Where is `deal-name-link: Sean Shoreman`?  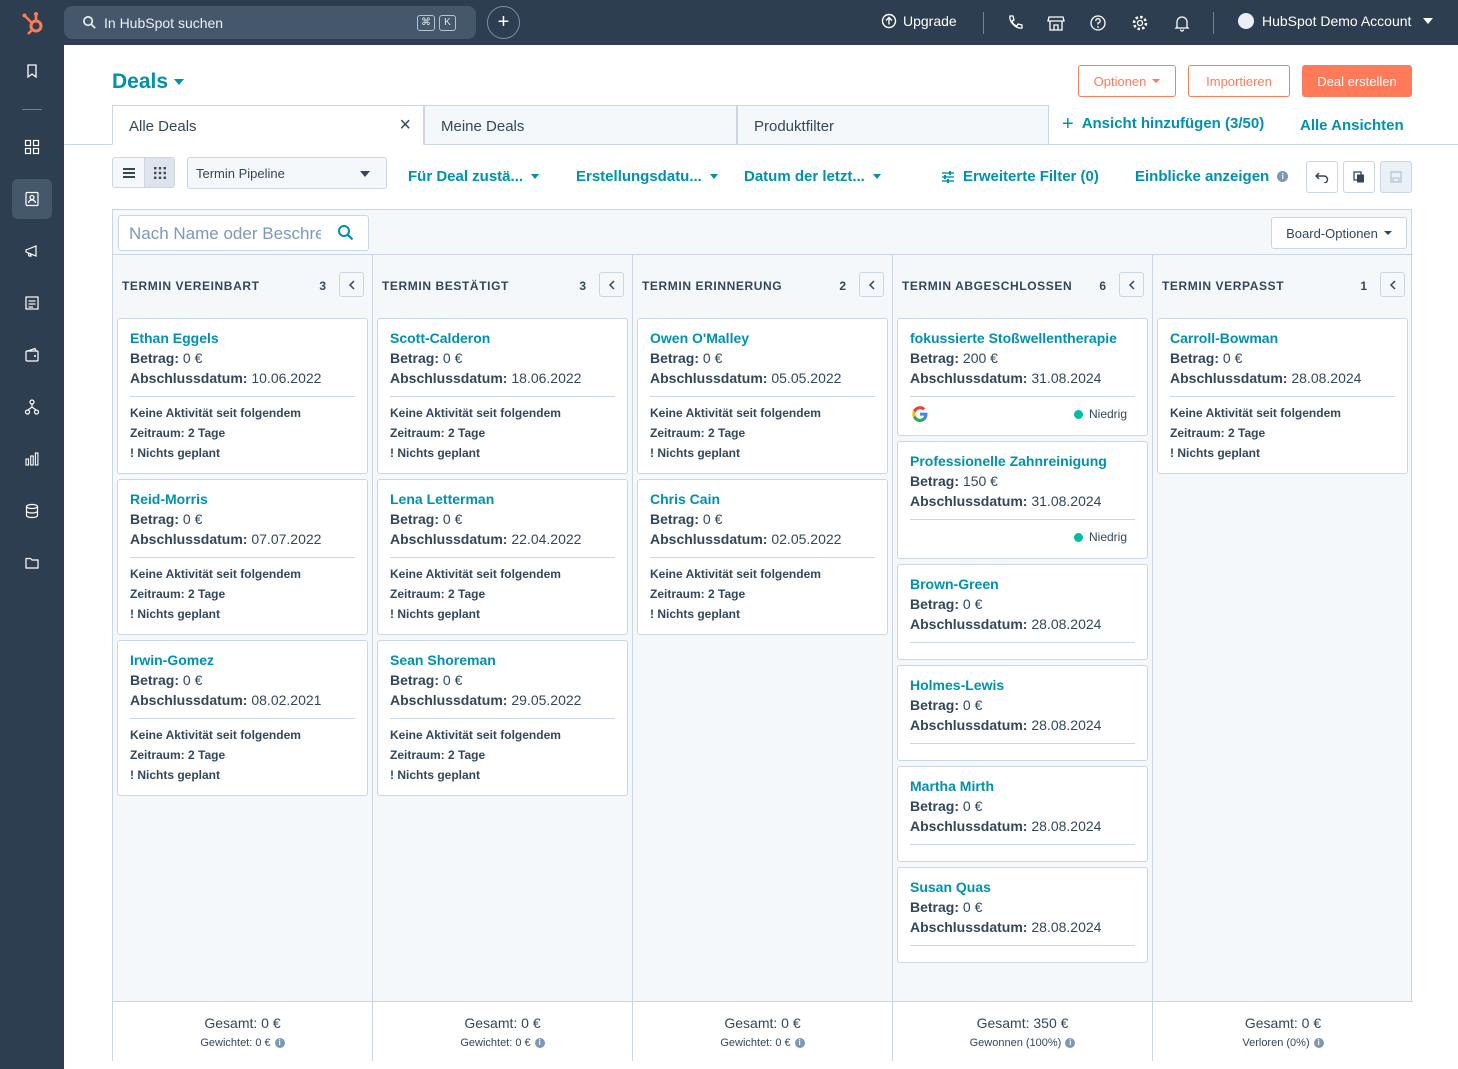
deal-name-link: Sean Shoreman is located at coordinates (502, 660).